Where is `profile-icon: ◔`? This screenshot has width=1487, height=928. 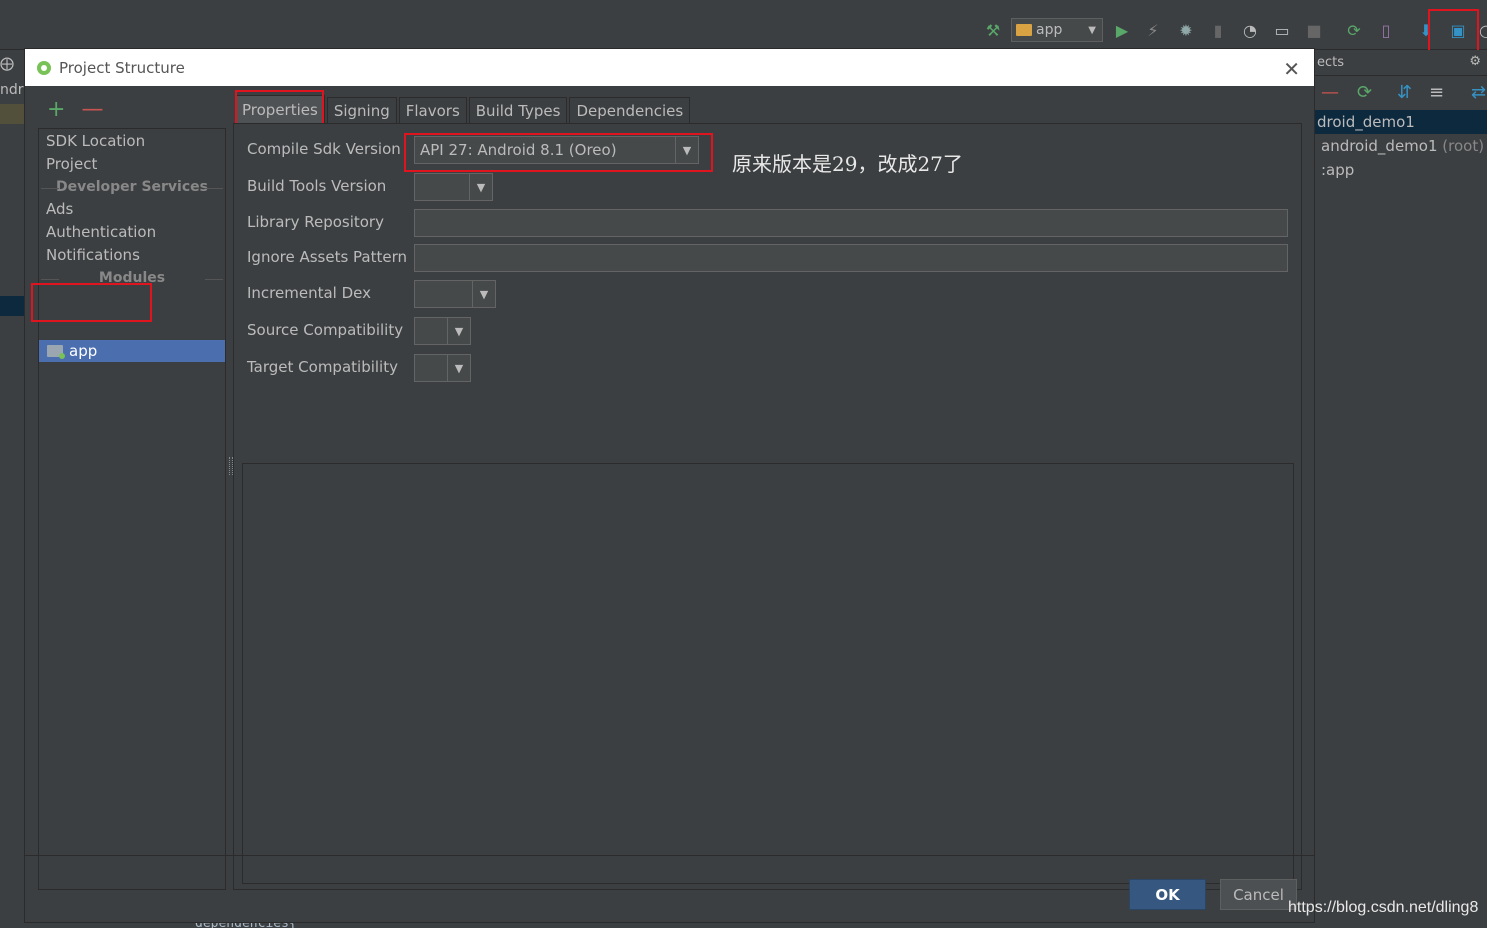 profile-icon: ◔ is located at coordinates (1250, 30).